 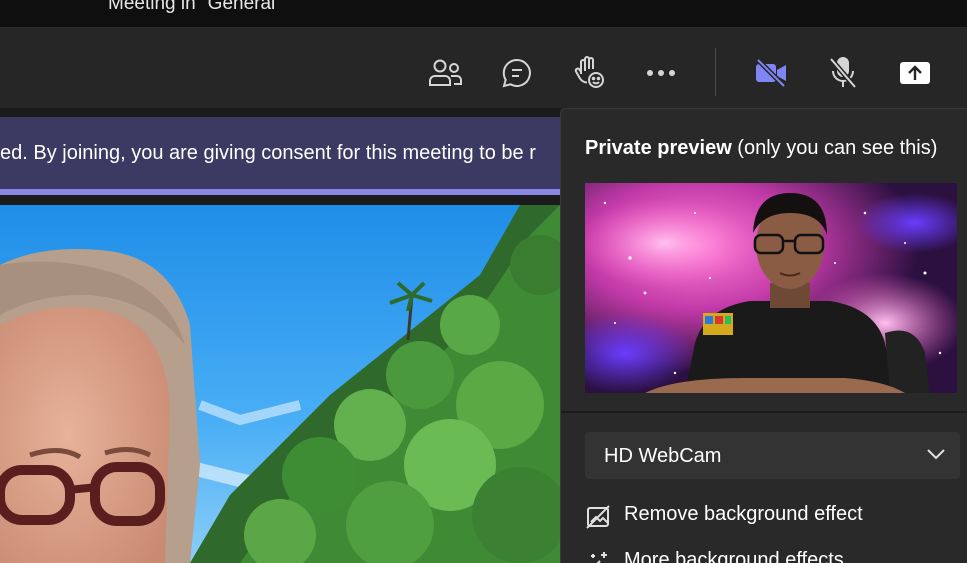 I want to click on more-button, so click(x=661, y=73).